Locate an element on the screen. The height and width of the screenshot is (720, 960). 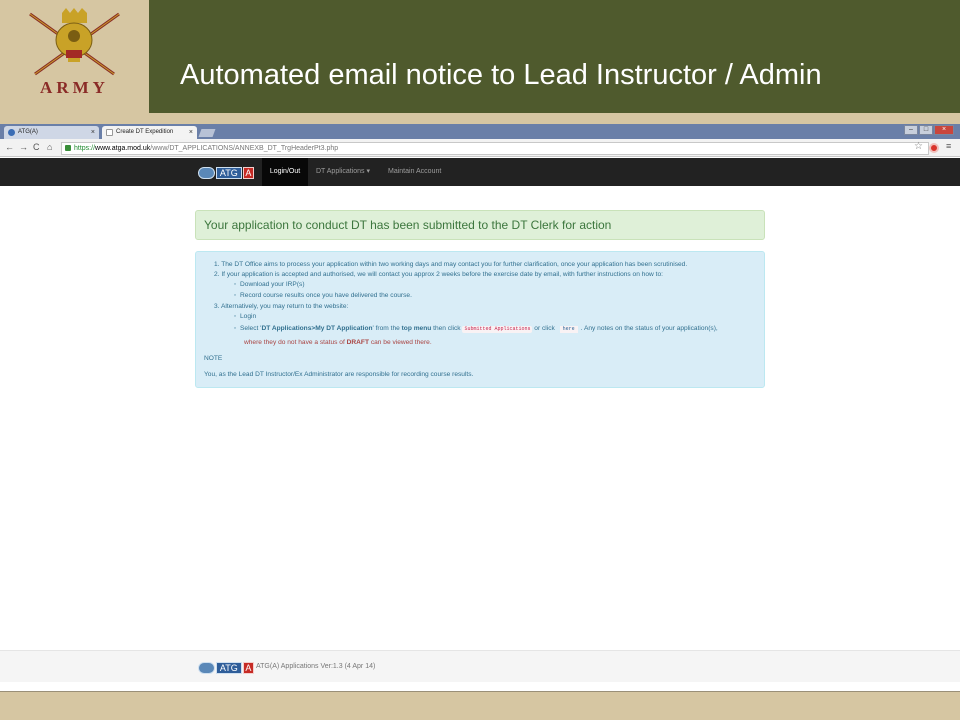
bullet-text: Download your IRP(s) is located at coordinates (272, 284).